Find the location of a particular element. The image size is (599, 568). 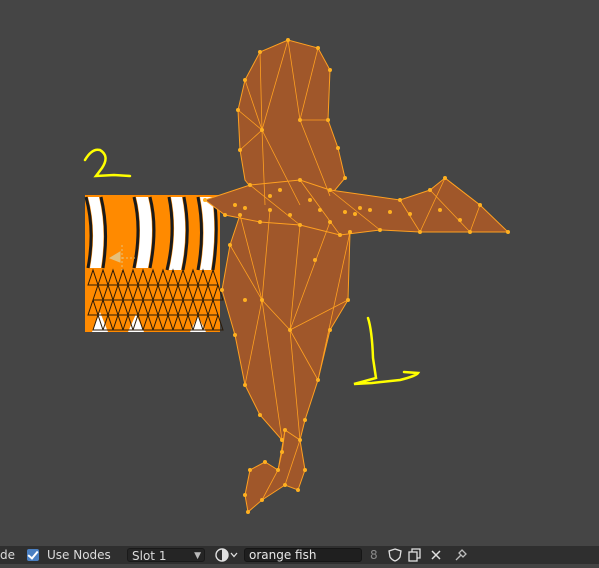

pin-icon is located at coordinates (462, 555).